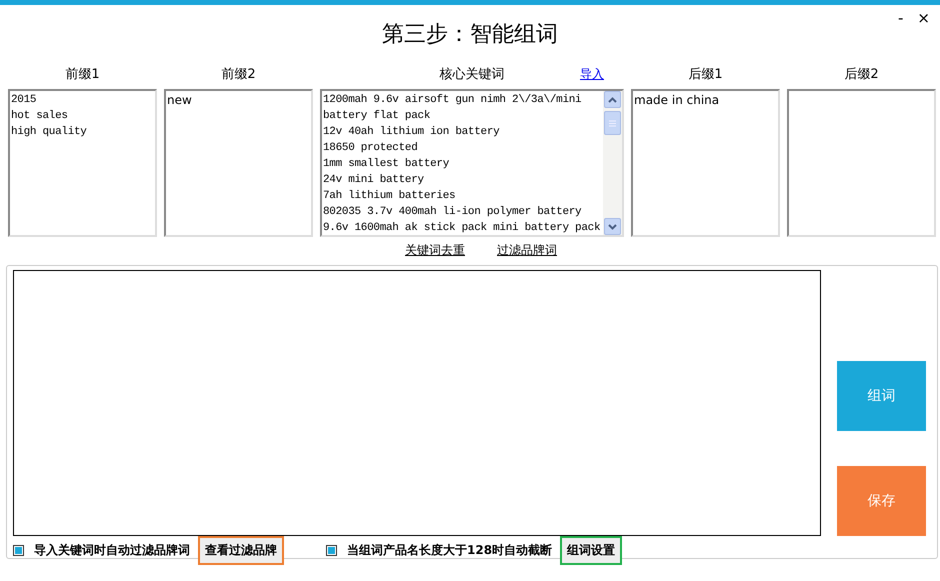 The height and width of the screenshot is (581, 940). What do you see at coordinates (40, 116) in the screenshot?
I see `keyword-line: hot sales` at bounding box center [40, 116].